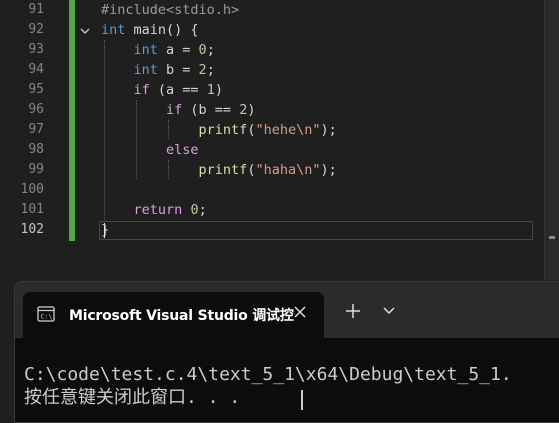 This screenshot has width=559, height=423. I want to click on plus-icon, so click(353, 311).